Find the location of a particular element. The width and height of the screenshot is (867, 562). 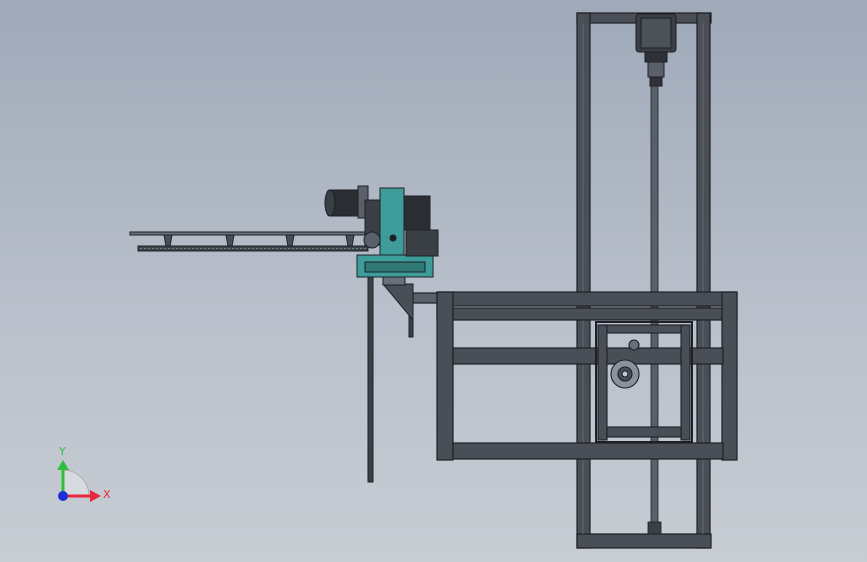

x-axis-label: X is located at coordinates (107, 494).